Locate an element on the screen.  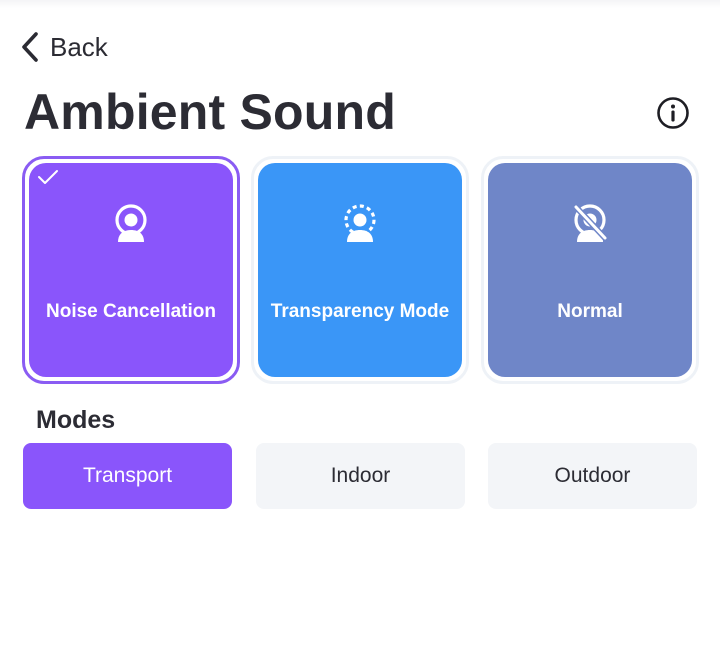
ambient-card-normal: Normal is located at coordinates (590, 270).